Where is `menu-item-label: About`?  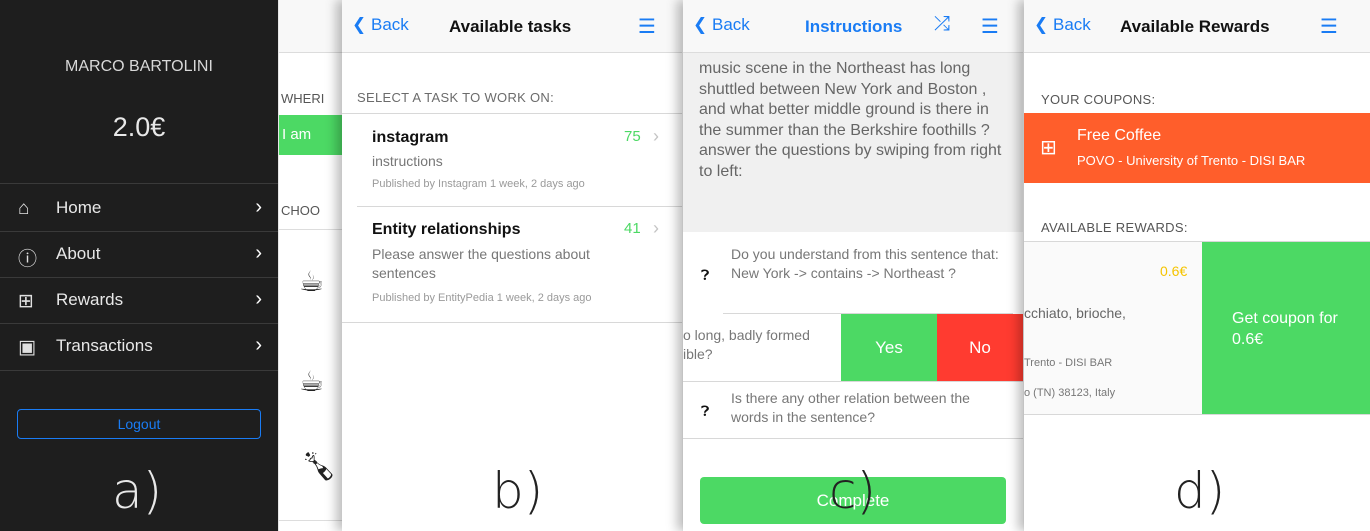
menu-item-label: About is located at coordinates (78, 253).